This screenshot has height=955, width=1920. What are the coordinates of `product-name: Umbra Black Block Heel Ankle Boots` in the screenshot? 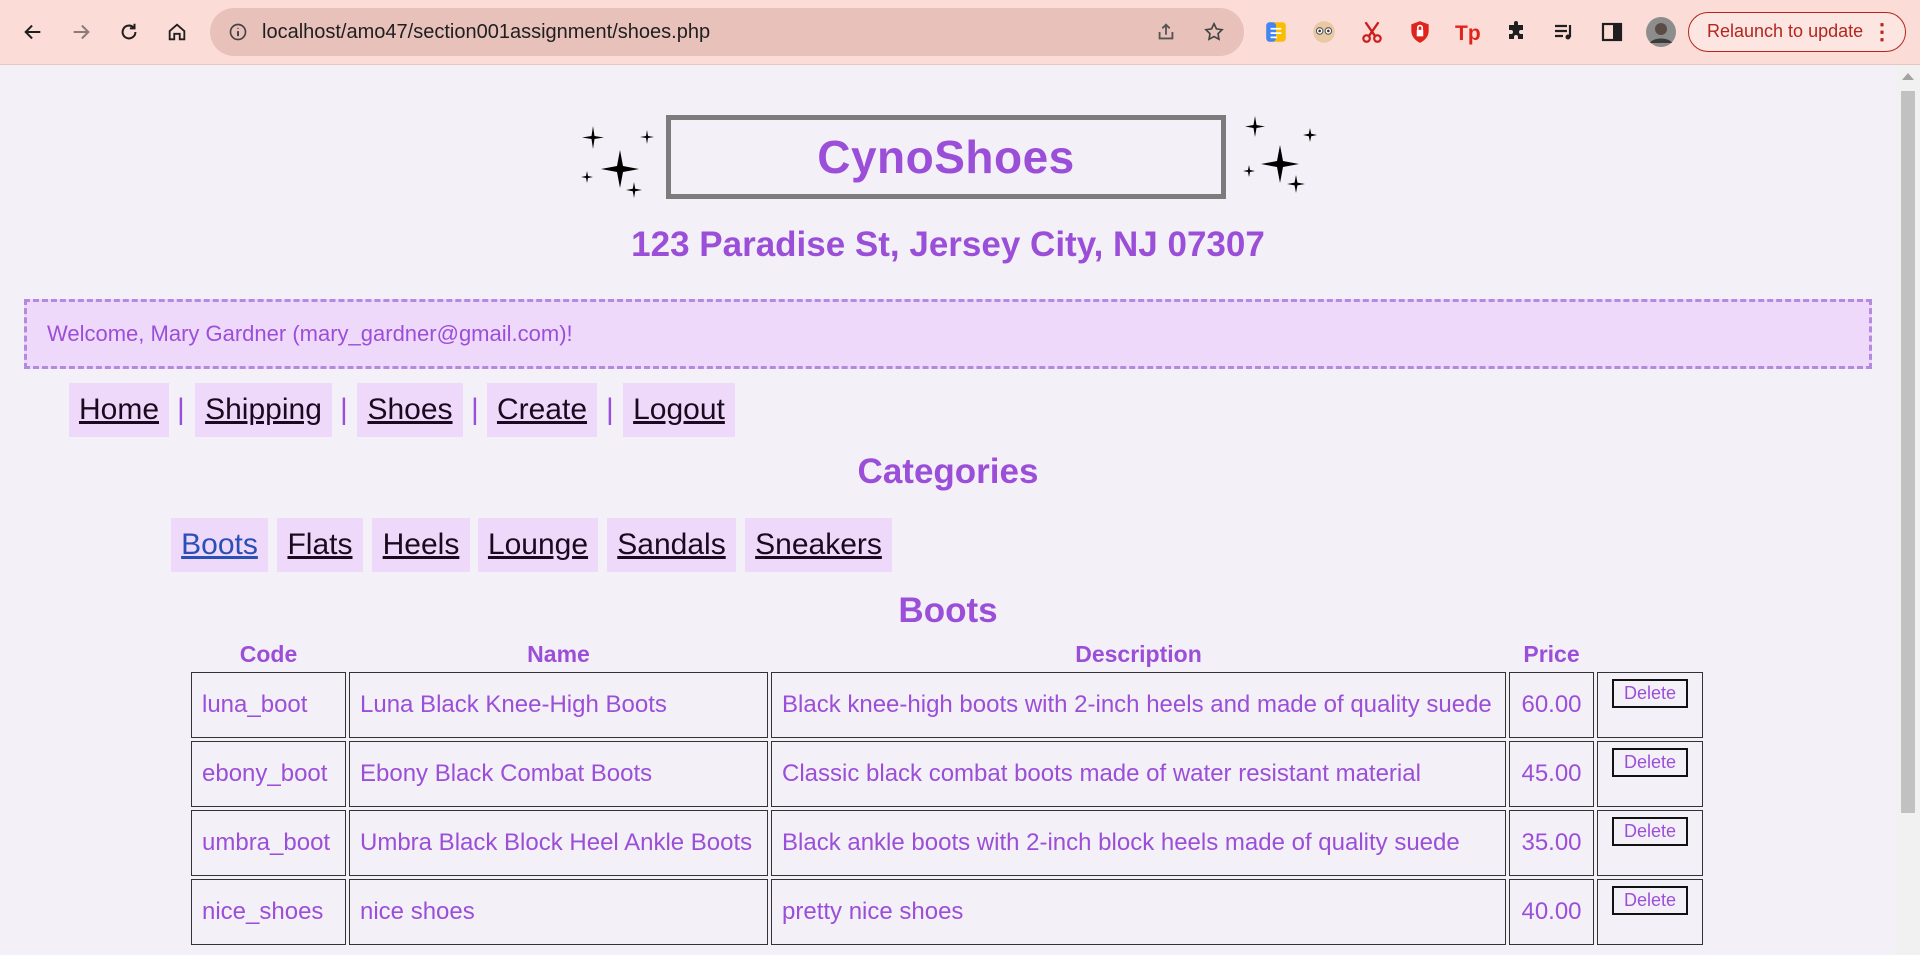 It's located at (558, 843).